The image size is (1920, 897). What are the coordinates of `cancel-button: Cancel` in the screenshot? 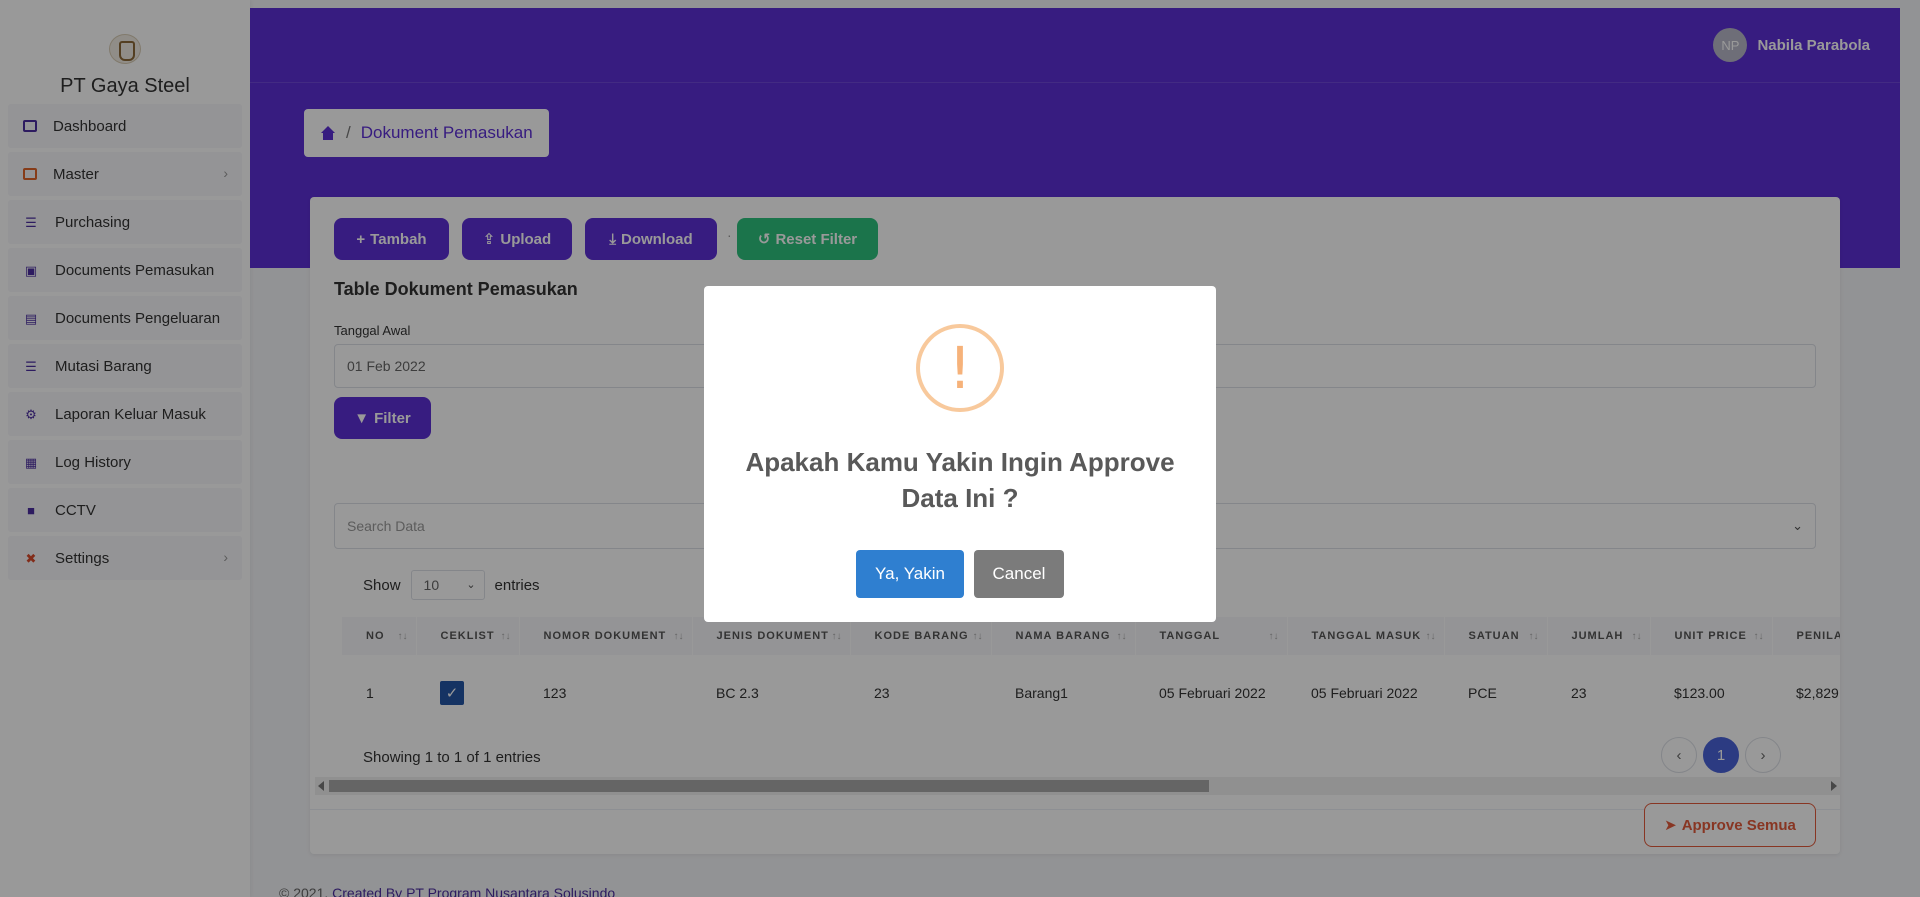 It's located at (1019, 574).